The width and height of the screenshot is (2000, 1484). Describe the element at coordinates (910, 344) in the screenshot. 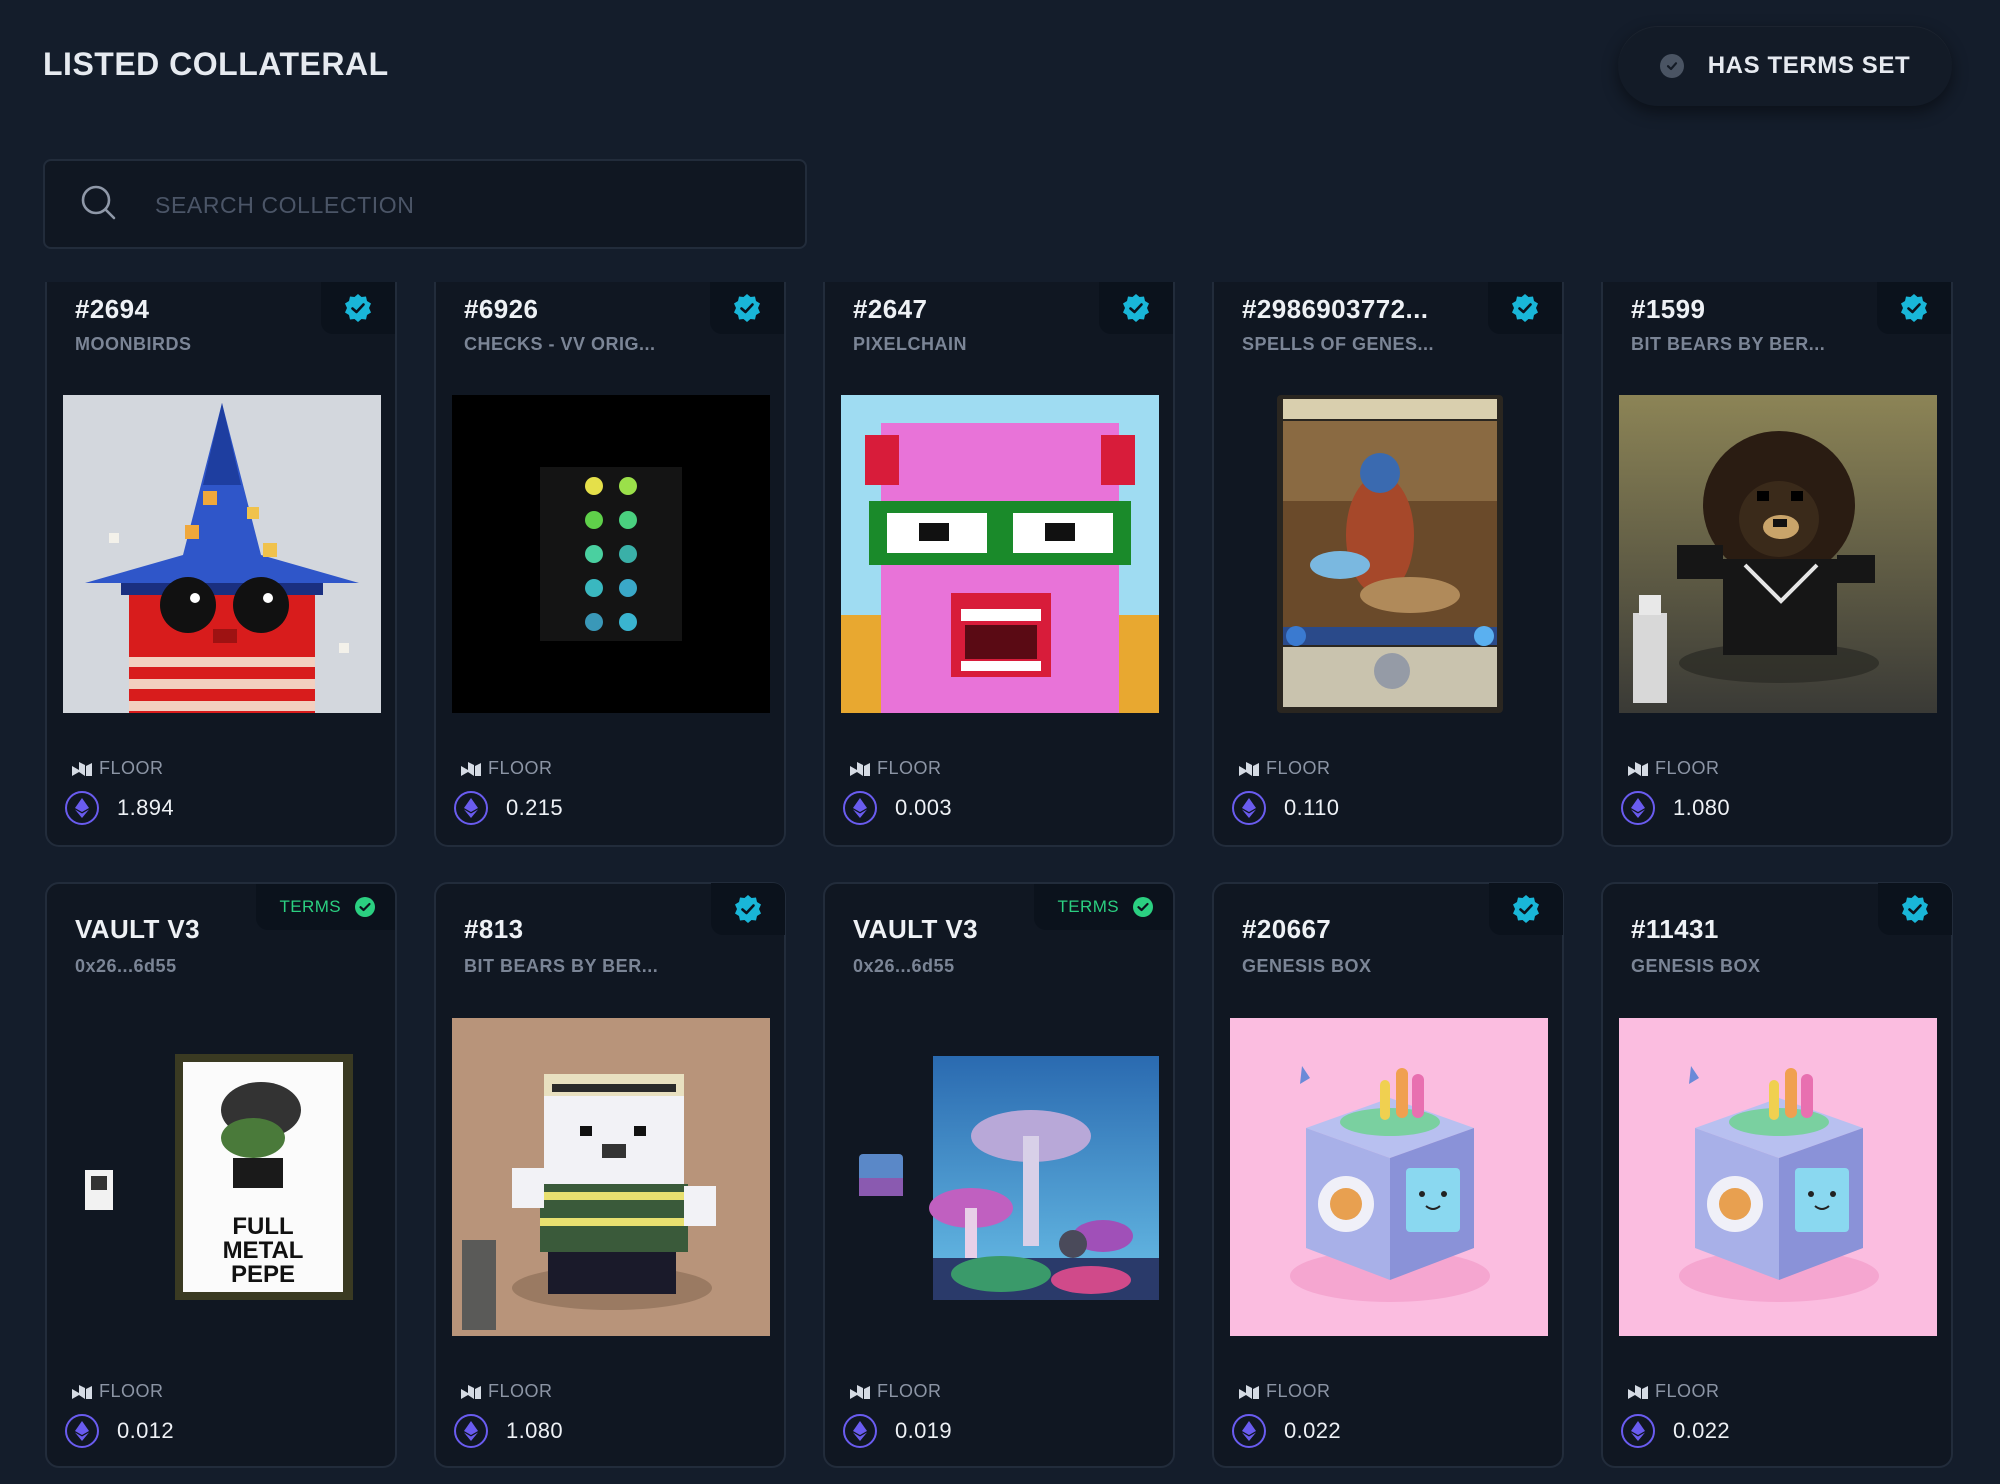

I see `card-collection: PIXELCHAIN` at that location.